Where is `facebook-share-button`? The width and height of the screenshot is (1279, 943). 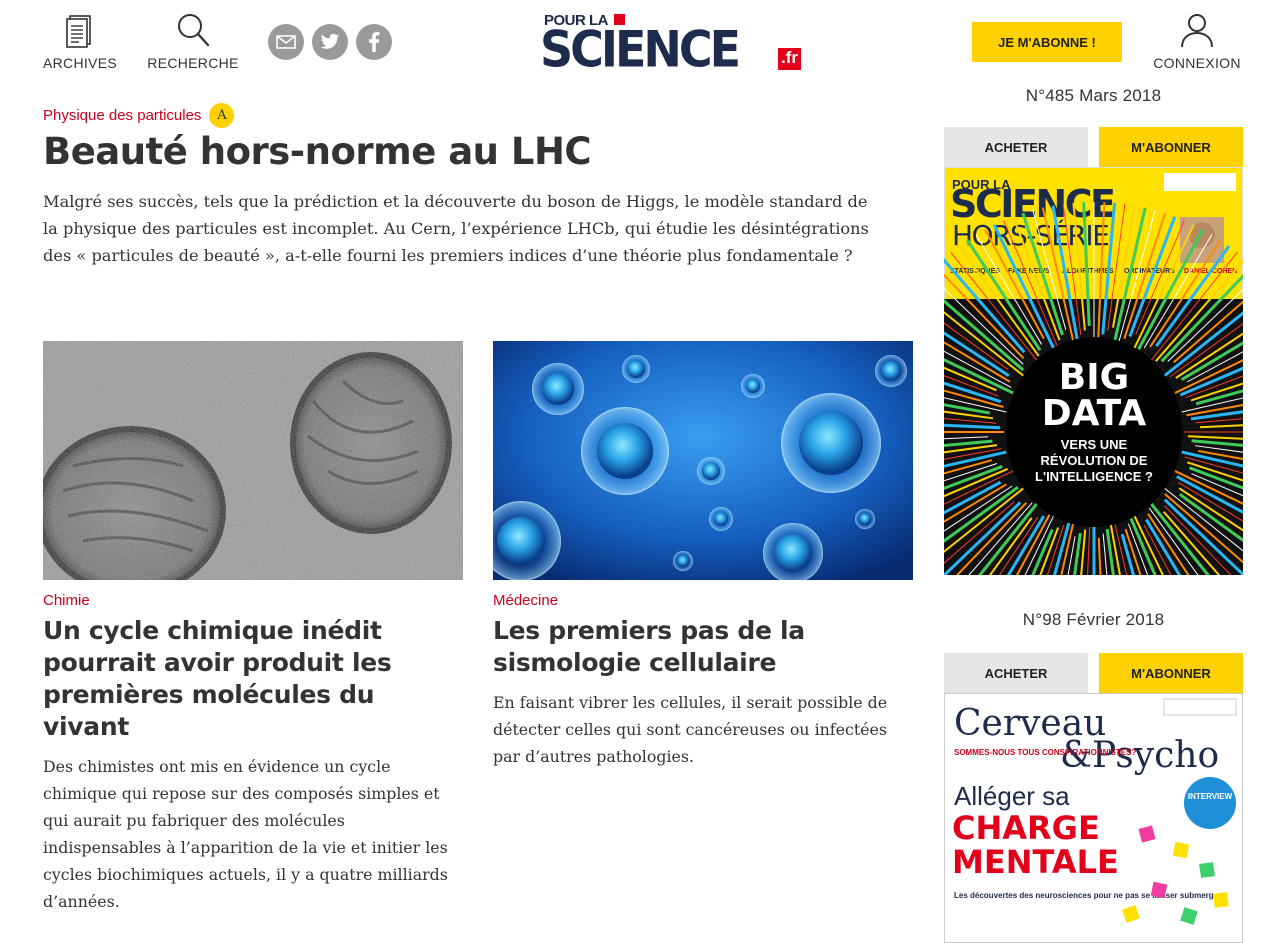
facebook-share-button is located at coordinates (374, 42).